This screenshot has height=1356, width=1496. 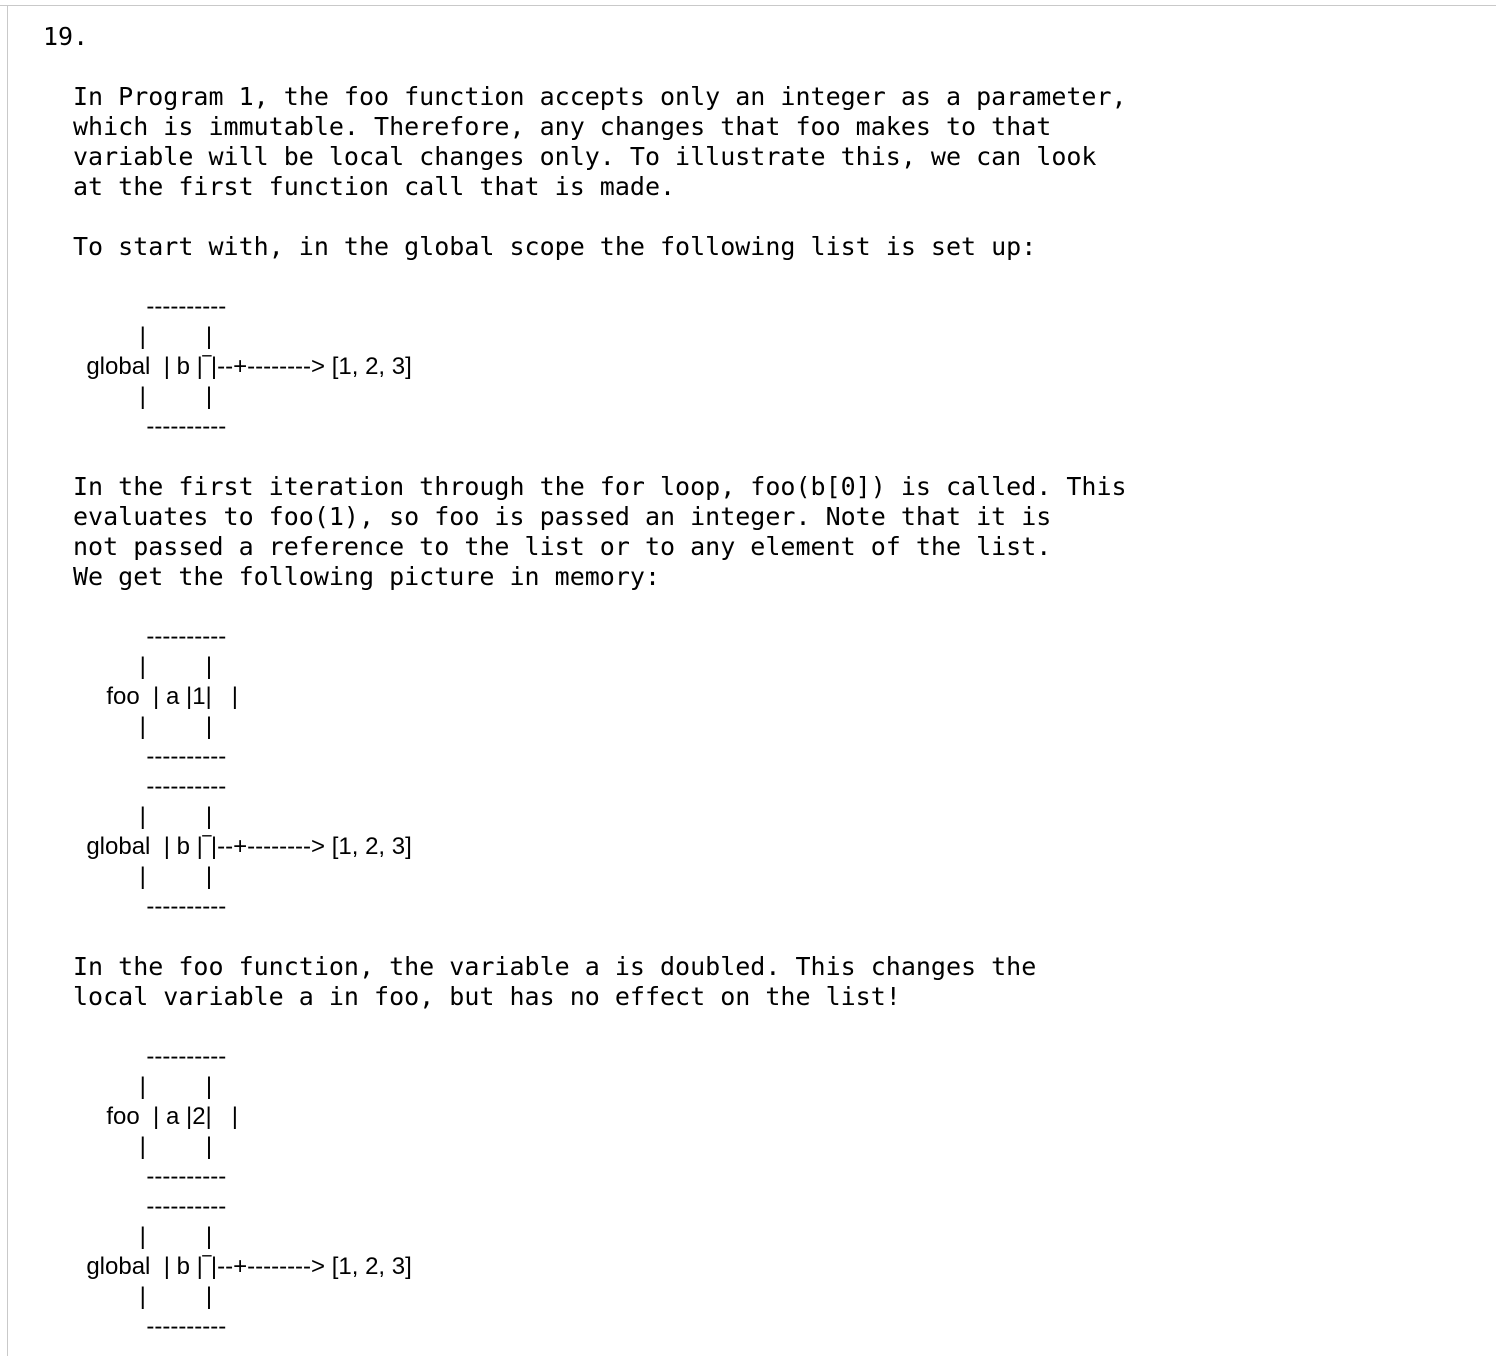 I want to click on question-number: 19., so click(x=66, y=36).